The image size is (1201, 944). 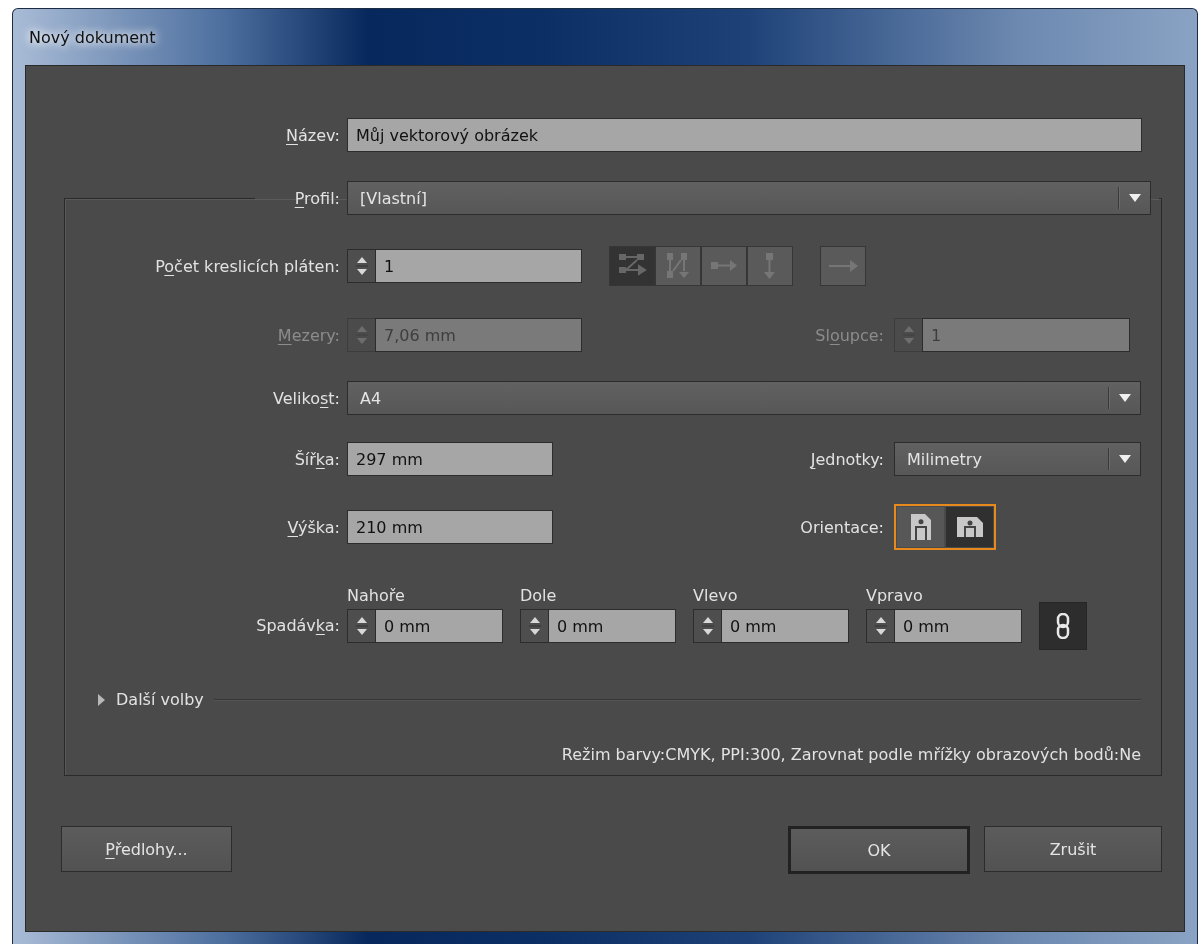 I want to click on columns-label: Sloupce:, so click(x=850, y=335).